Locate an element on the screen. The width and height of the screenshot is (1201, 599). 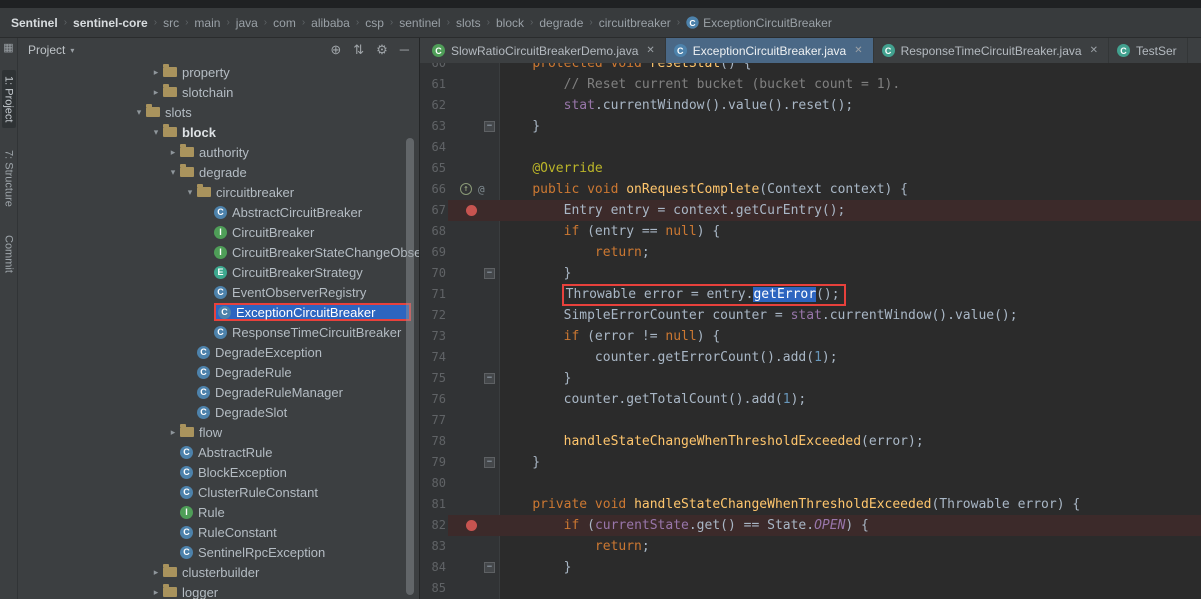
tab-responsetimecircuitbreaker-java: C ResponseTimeCircuitBreaker.java ✕ is located at coordinates (991, 50).